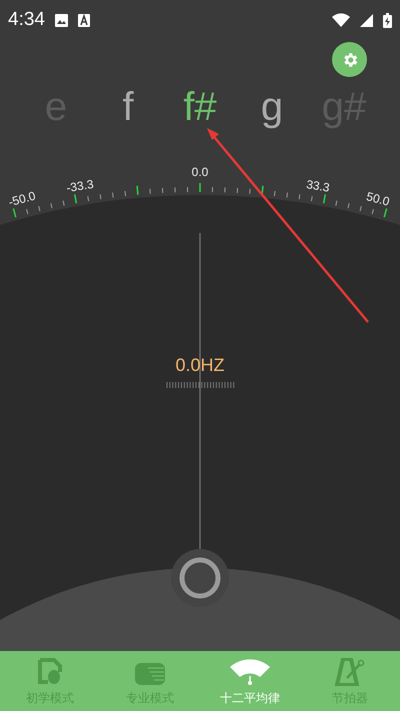 Image resolution: width=400 pixels, height=711 pixels. Describe the element at coordinates (84, 20) in the screenshot. I see `font-icon` at that location.